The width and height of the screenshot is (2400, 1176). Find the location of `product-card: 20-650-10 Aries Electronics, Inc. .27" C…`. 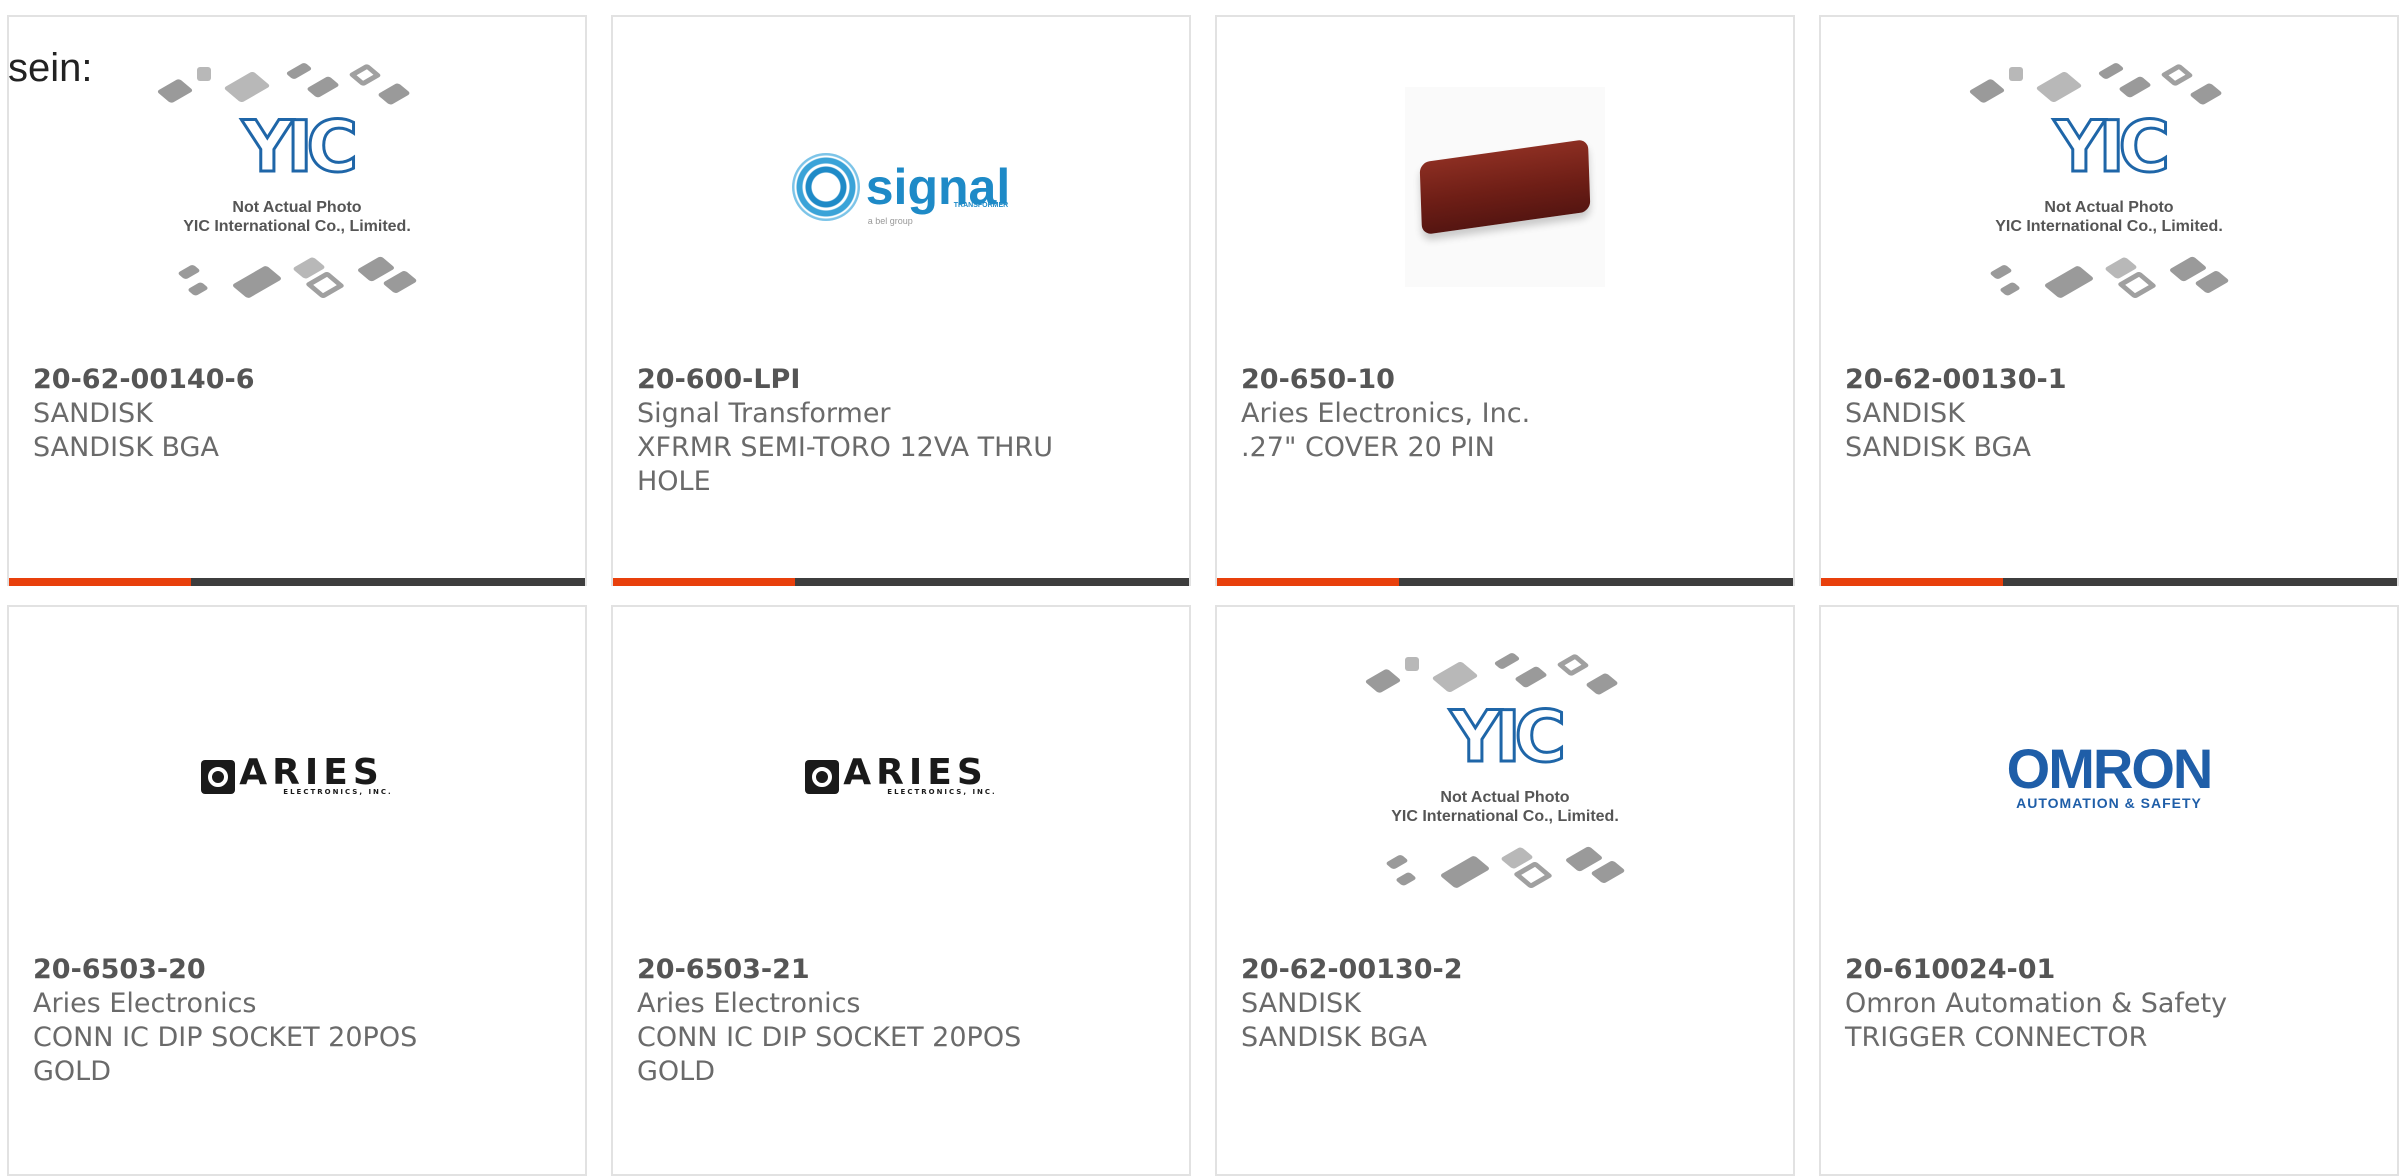

product-card: 20-650-10 Aries Electronics, Inc. .27" C… is located at coordinates (1505, 300).